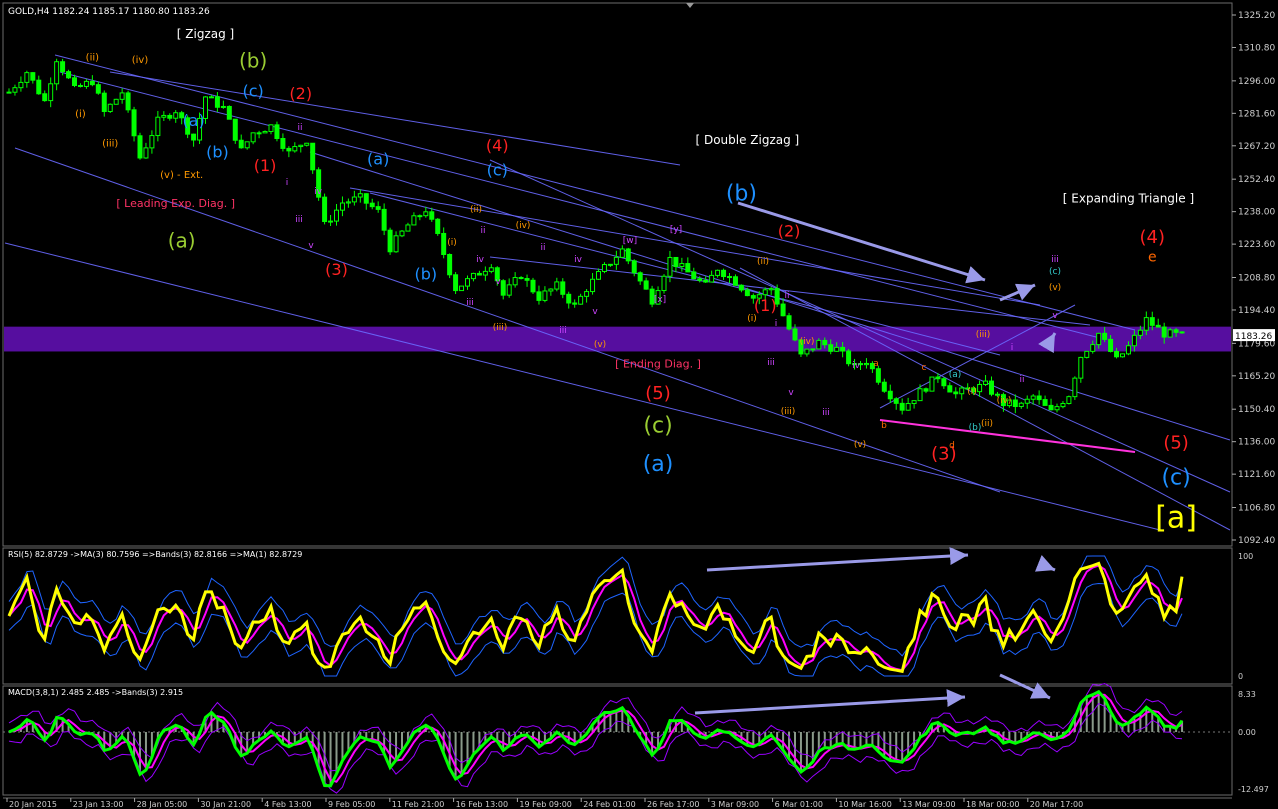 The width and height of the screenshot is (1278, 809). Describe the element at coordinates (497, 170) in the screenshot. I see `wave-label: (c)` at that location.